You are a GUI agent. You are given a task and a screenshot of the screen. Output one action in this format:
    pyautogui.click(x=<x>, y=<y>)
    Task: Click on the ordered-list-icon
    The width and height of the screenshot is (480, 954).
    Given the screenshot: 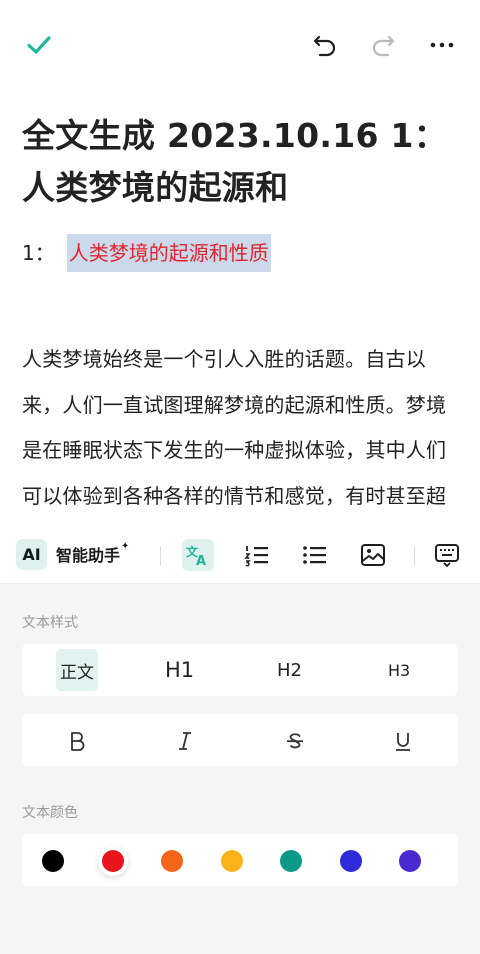 What is the action you would take?
    pyautogui.click(x=257, y=555)
    